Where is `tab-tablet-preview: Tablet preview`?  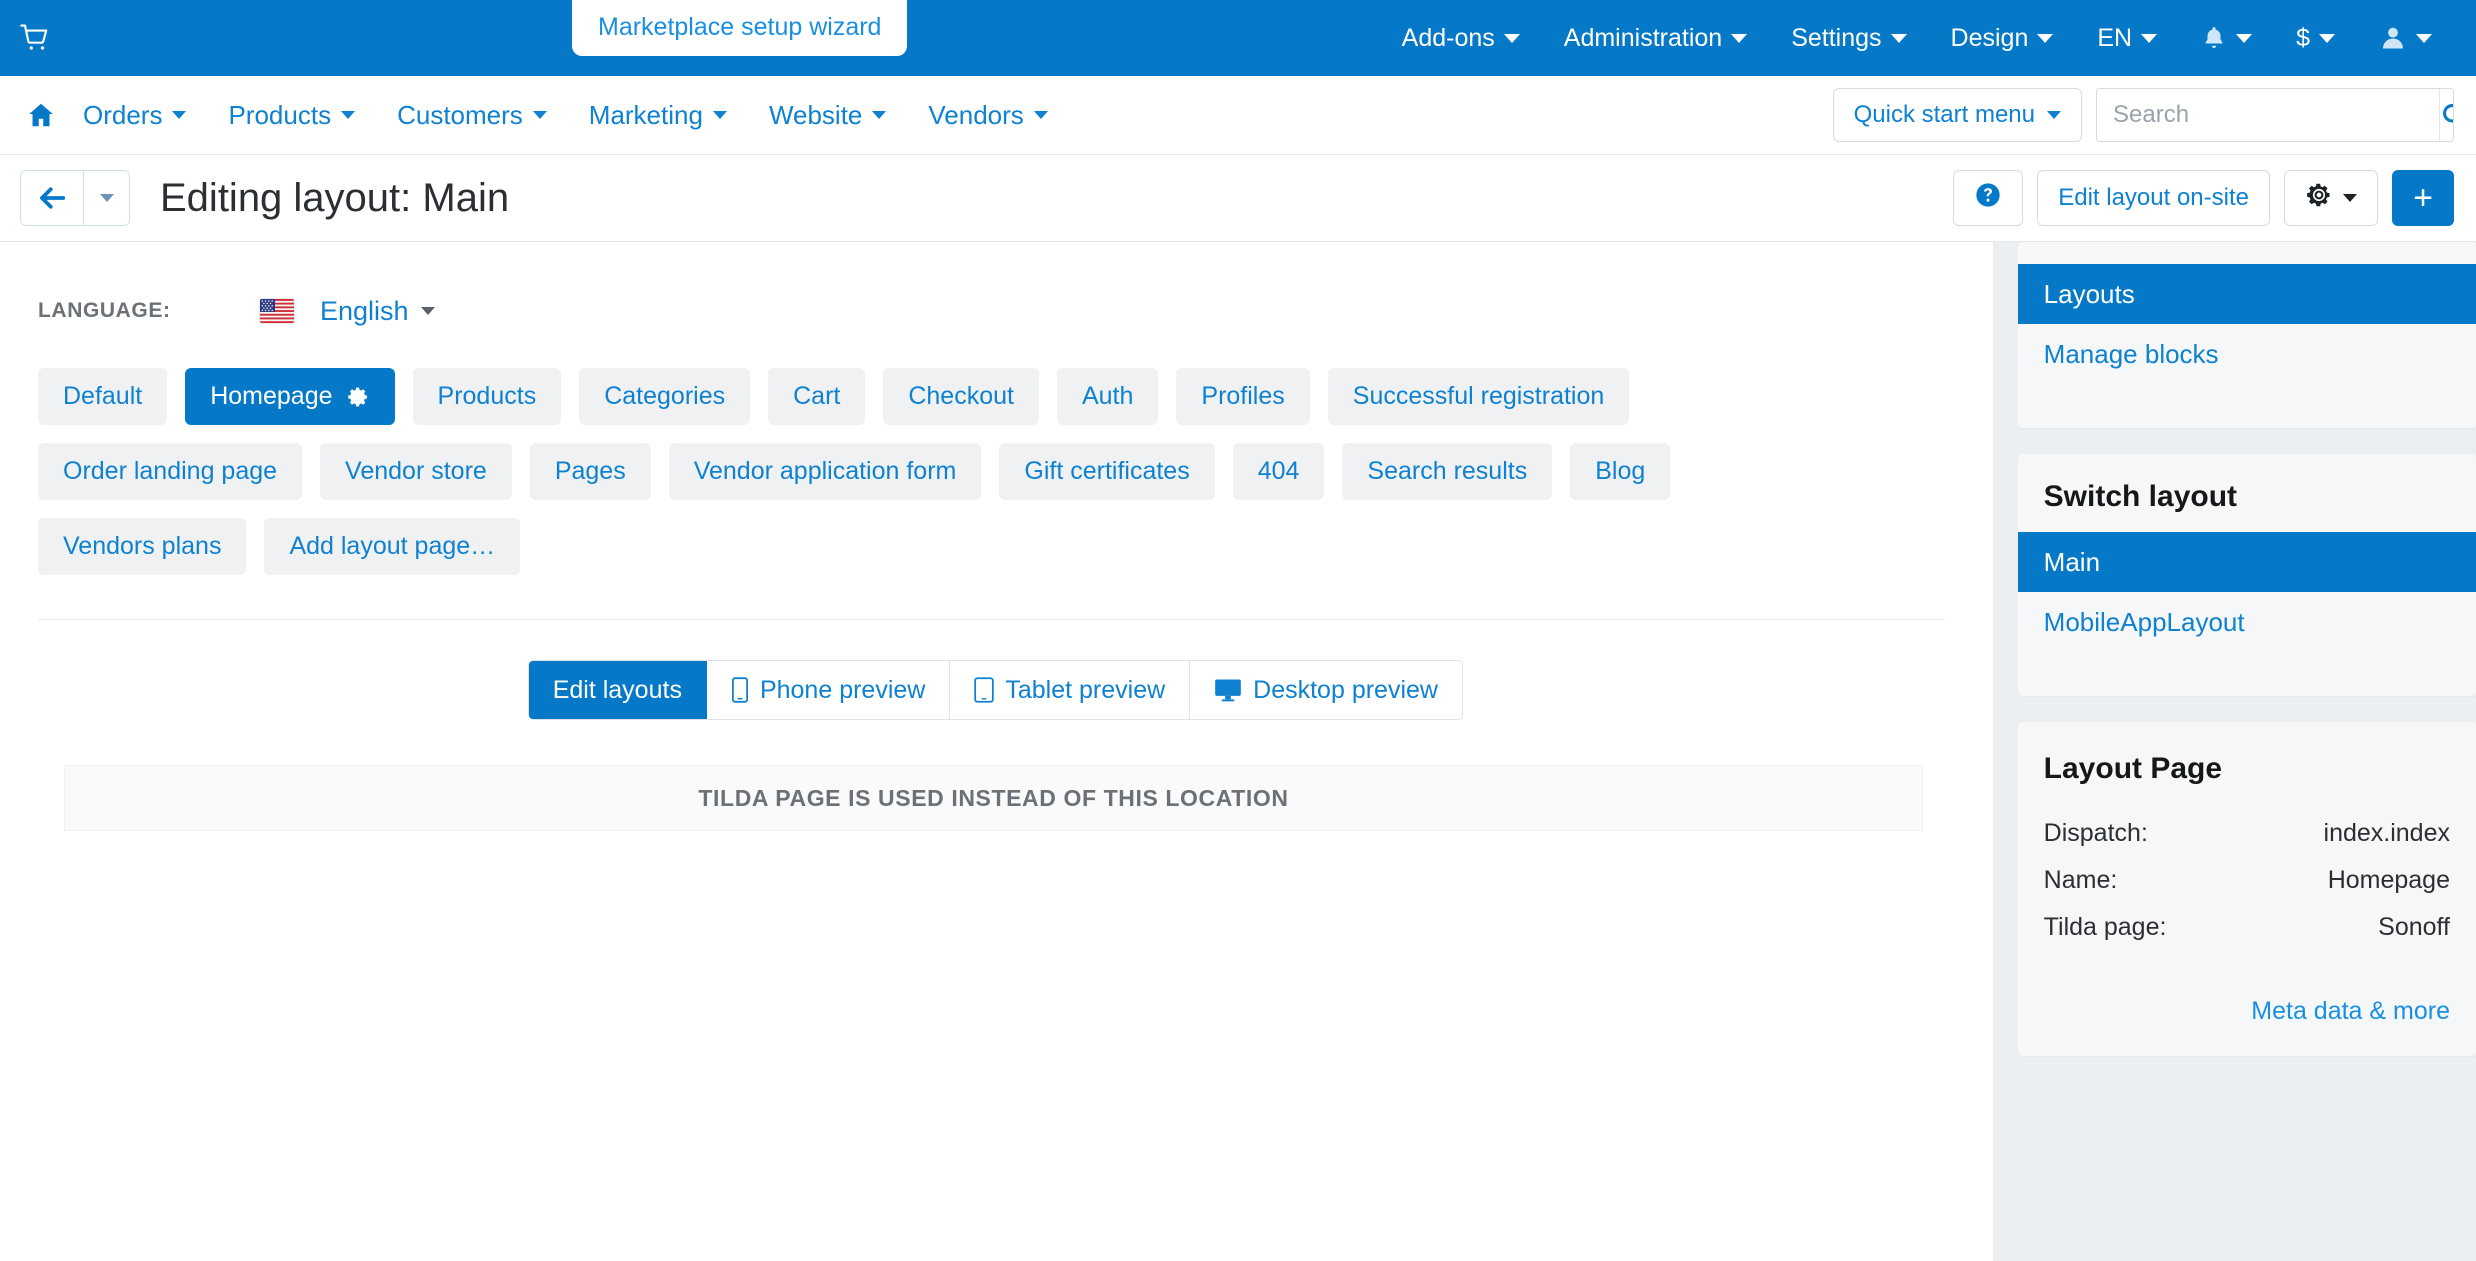
tab-tablet-preview: Tablet preview is located at coordinates (1070, 690).